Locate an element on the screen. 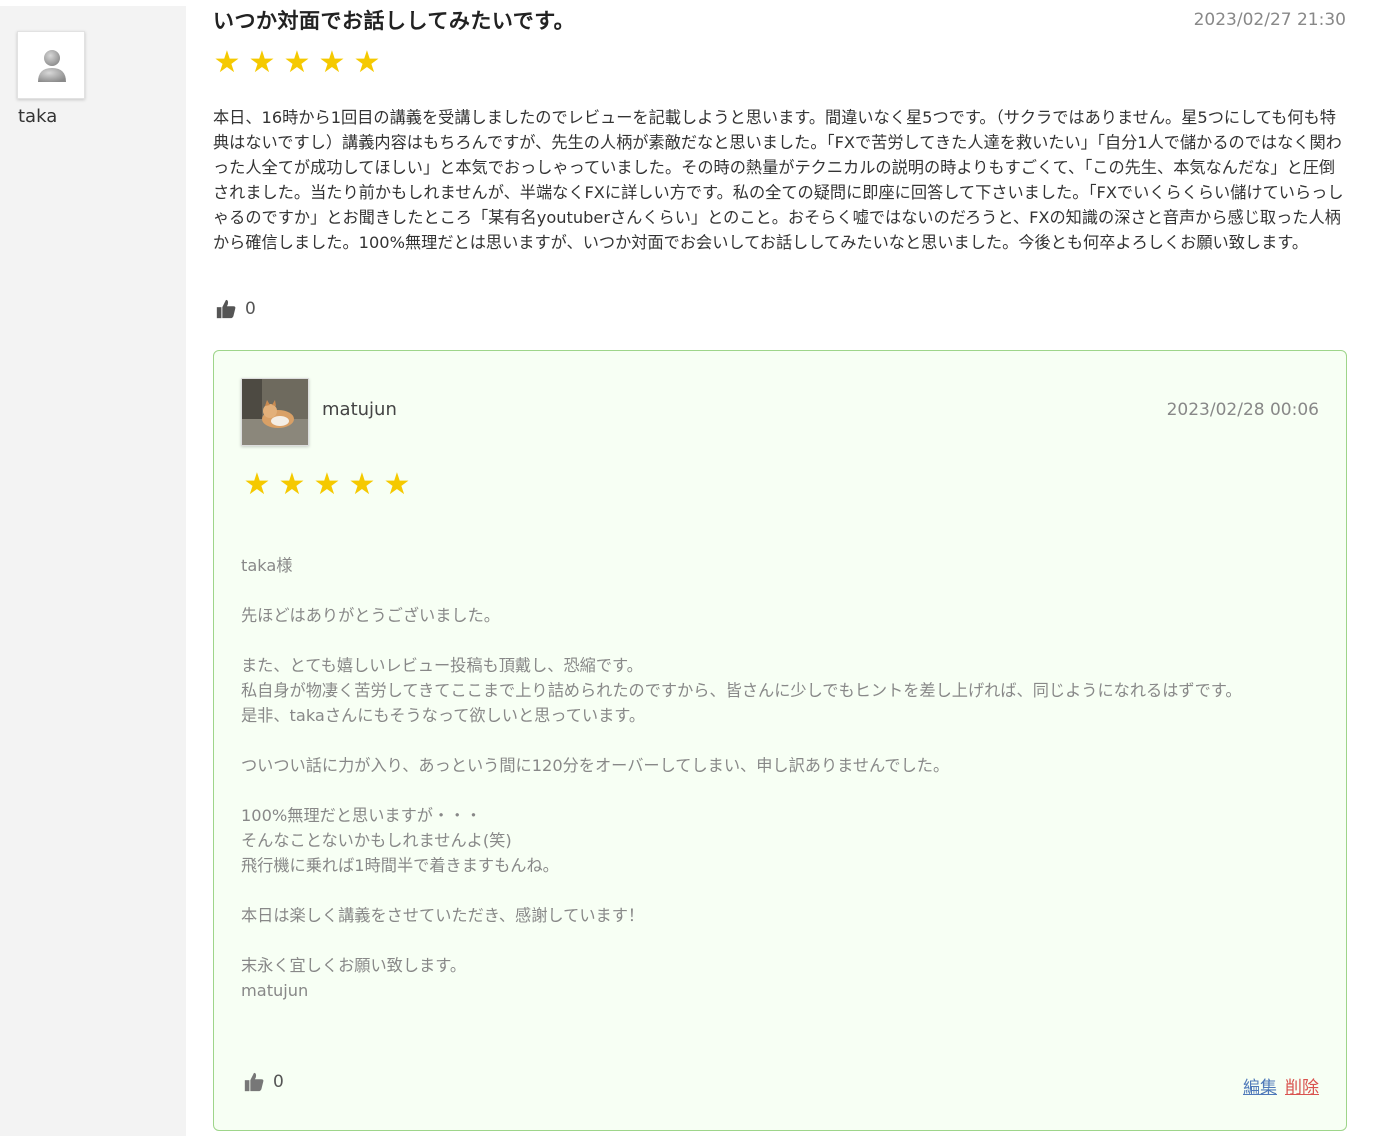  cat-photo-icon is located at coordinates (275, 412).